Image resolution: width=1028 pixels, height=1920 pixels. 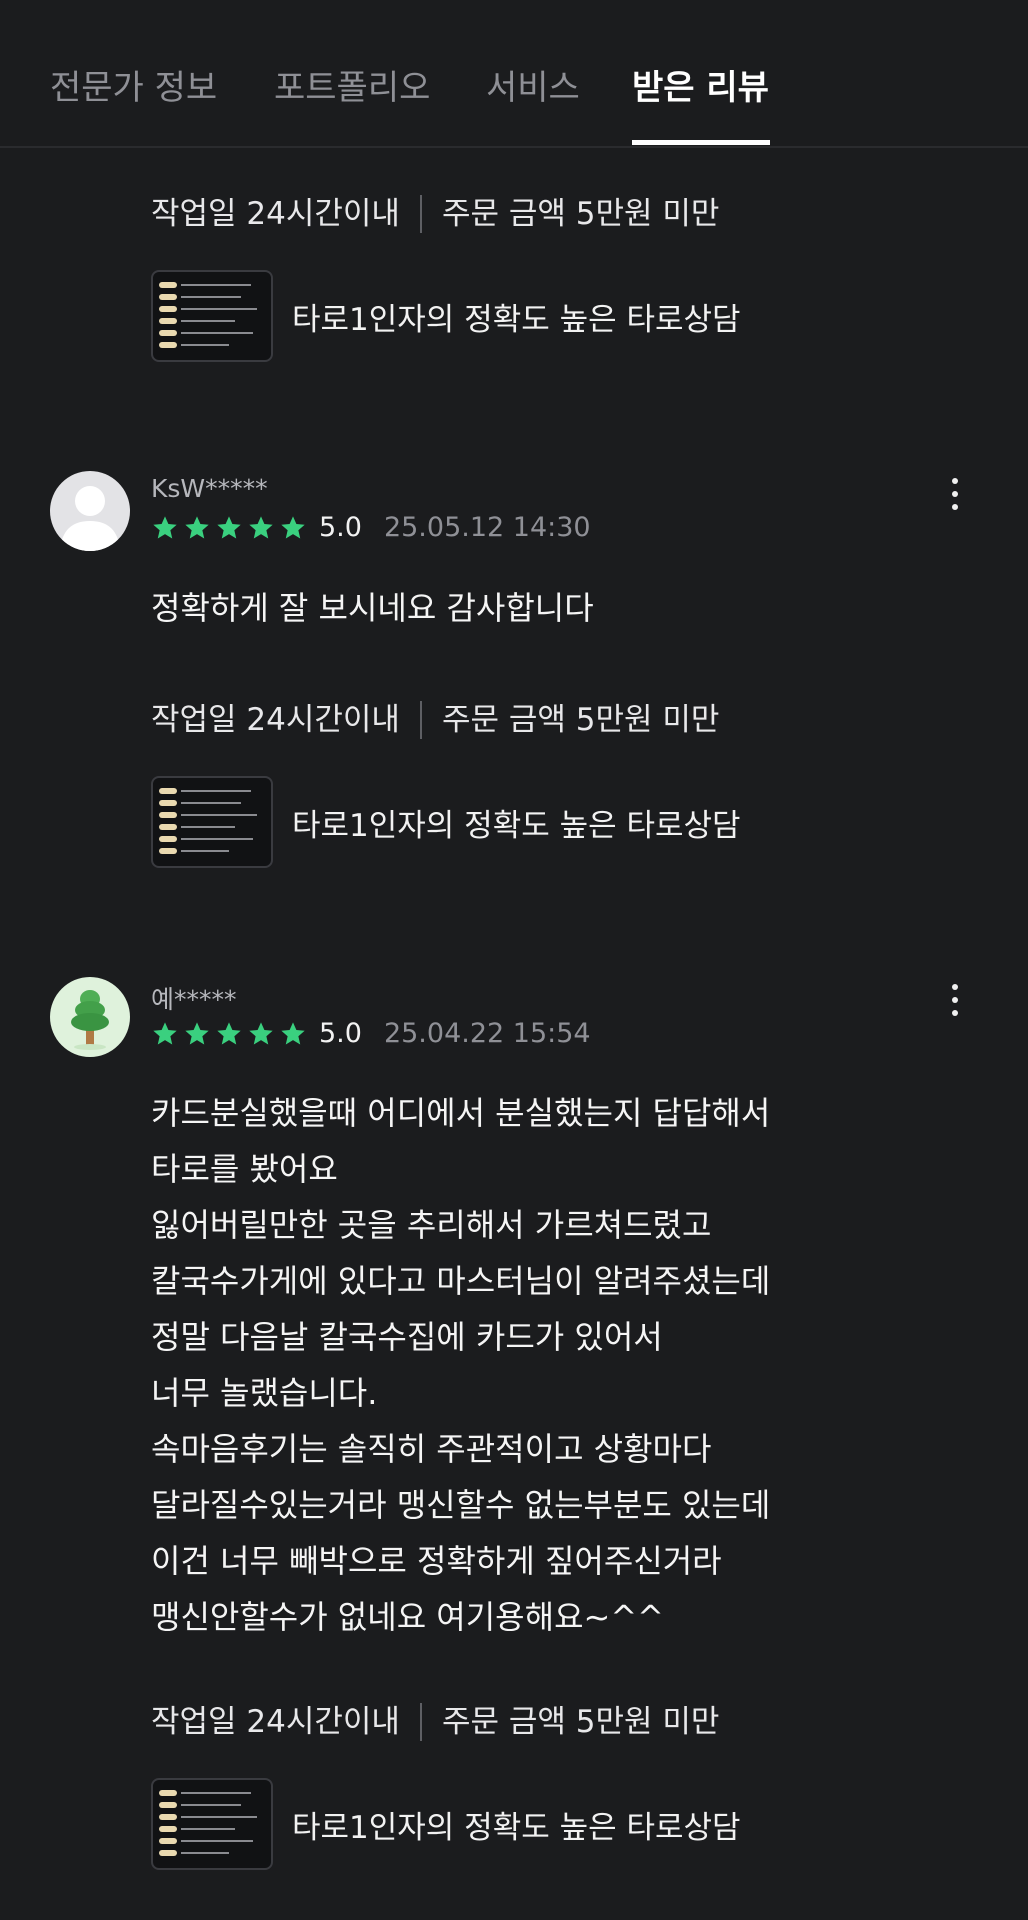 I want to click on default-user-icon, so click(x=90, y=518).